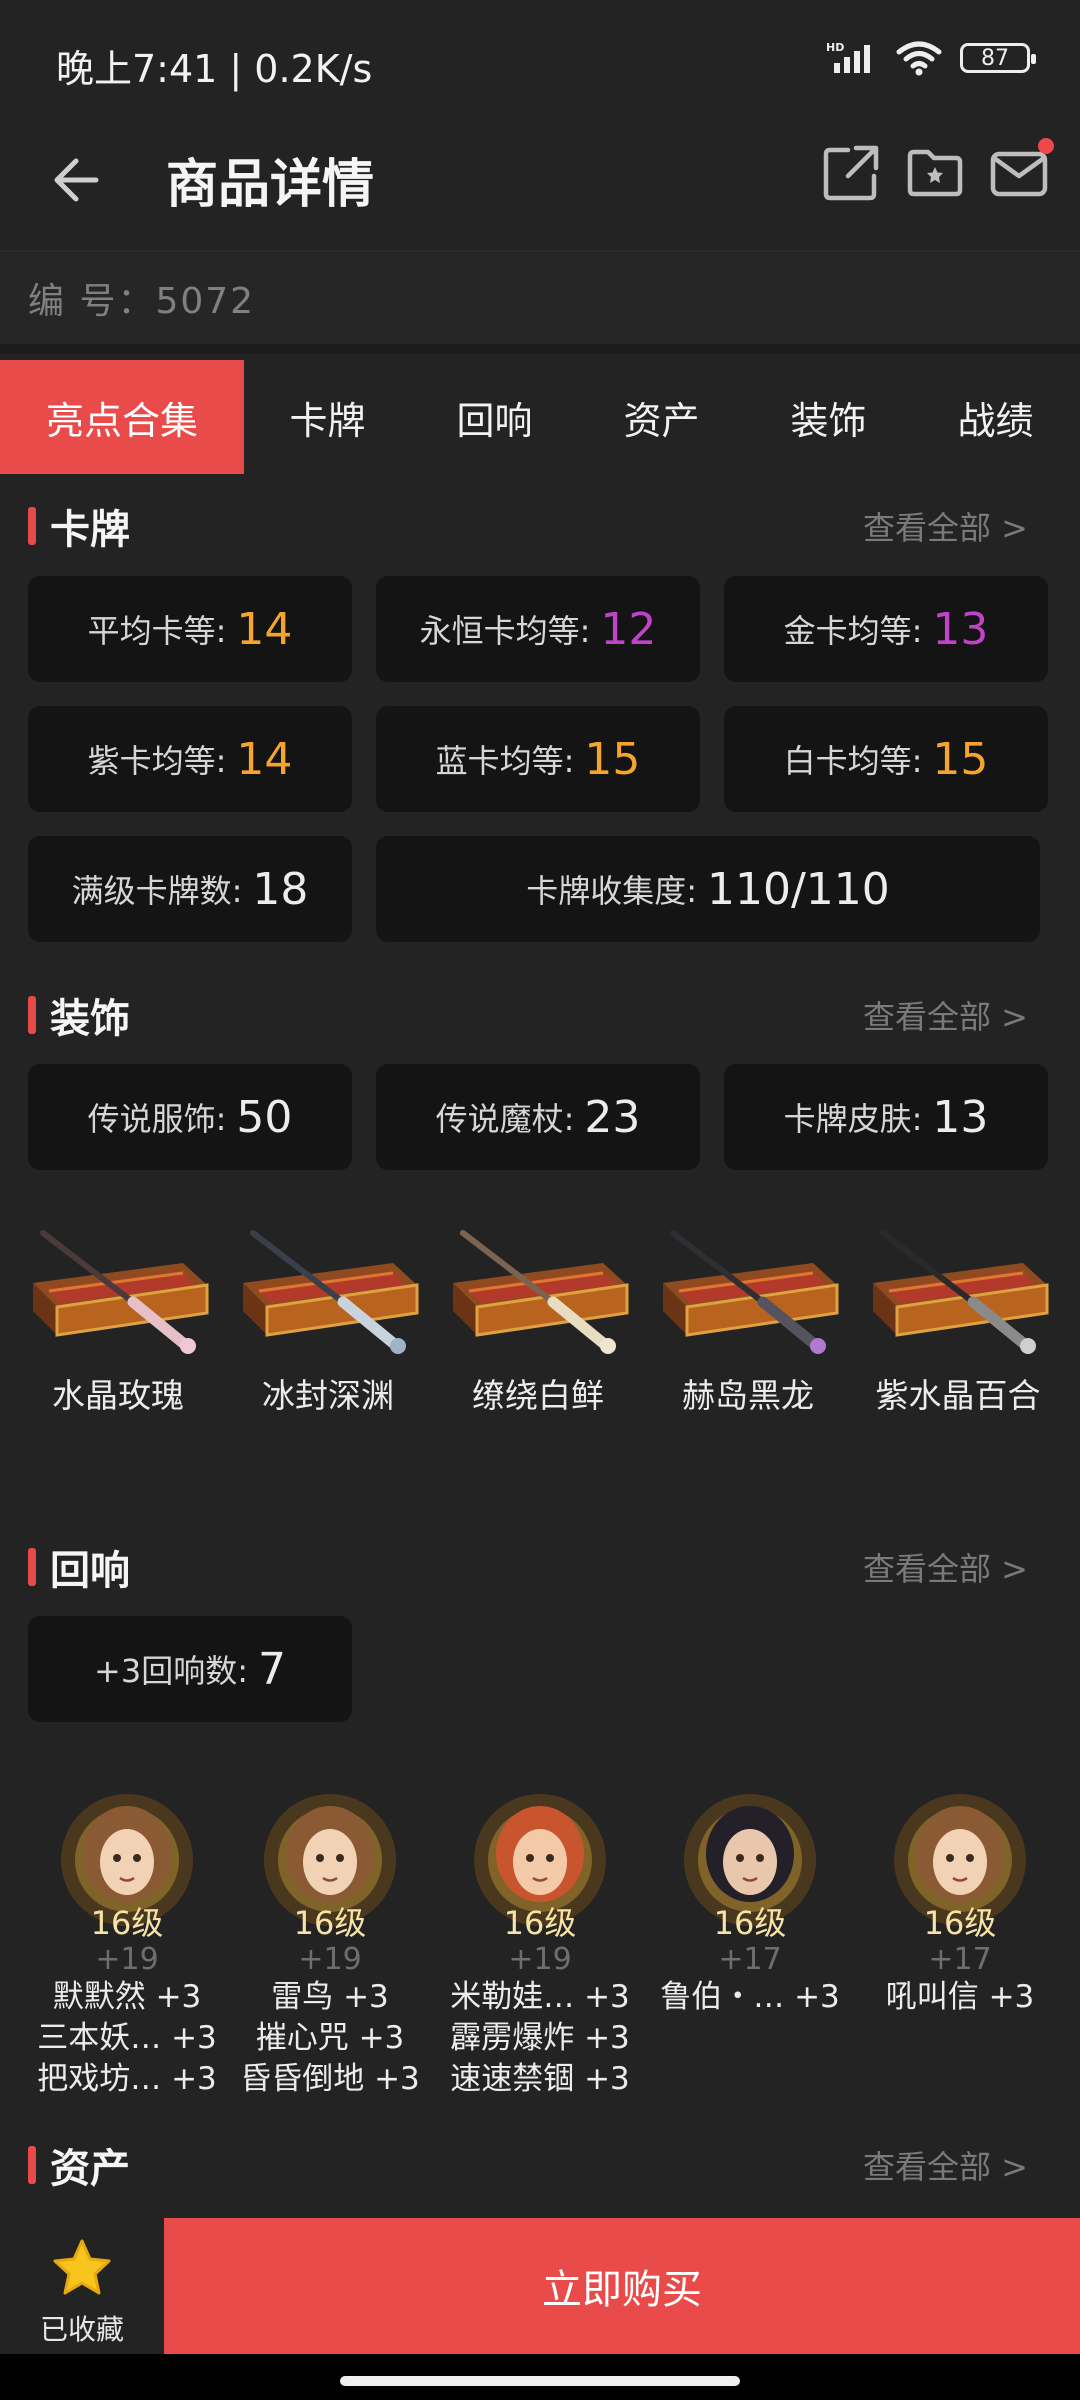 Image resolution: width=1080 pixels, height=2400 pixels. I want to click on skill-label: 吼叫信 +3, so click(960, 1997).